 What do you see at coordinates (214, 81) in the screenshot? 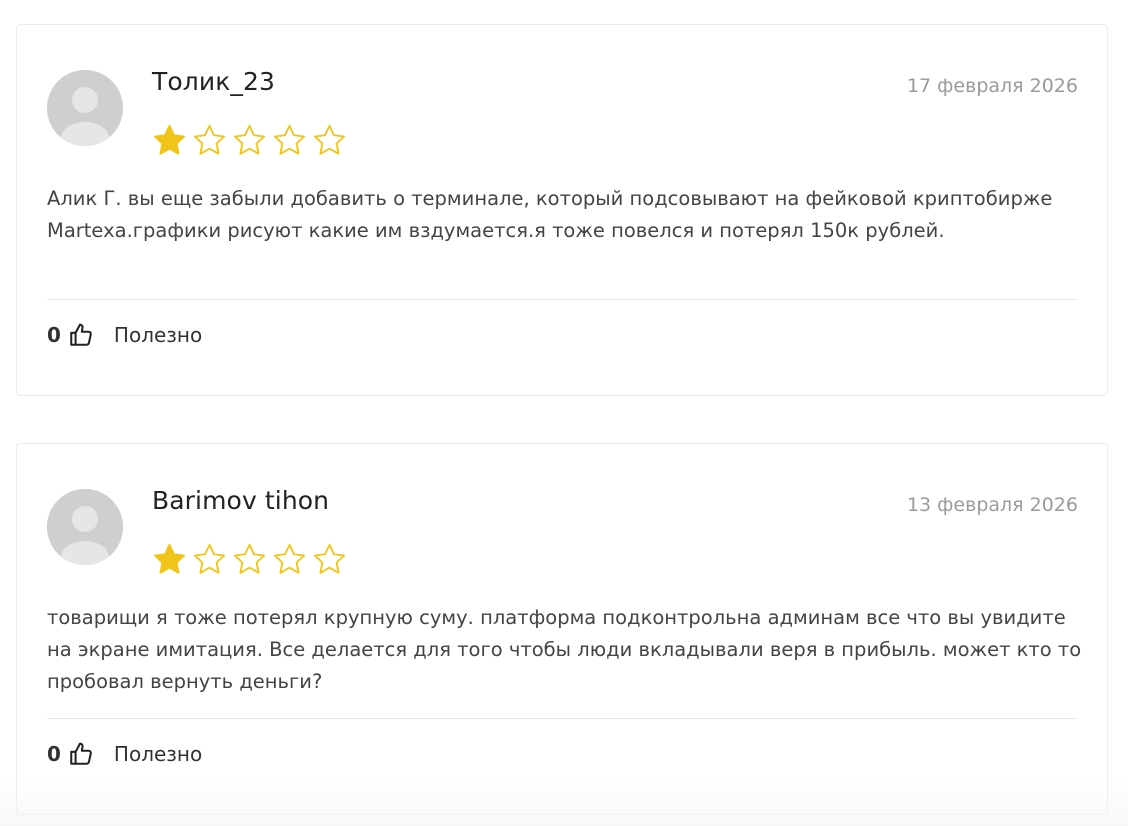
I see `review-author: Толик_23` at bounding box center [214, 81].